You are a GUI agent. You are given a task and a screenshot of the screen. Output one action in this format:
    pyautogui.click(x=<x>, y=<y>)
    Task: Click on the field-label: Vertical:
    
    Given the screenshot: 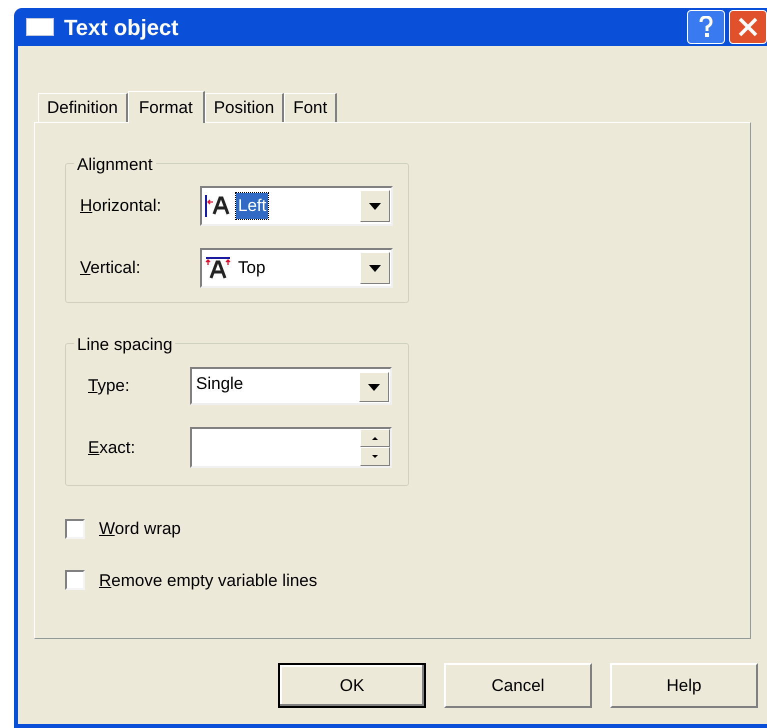 What is the action you would take?
    pyautogui.click(x=111, y=268)
    